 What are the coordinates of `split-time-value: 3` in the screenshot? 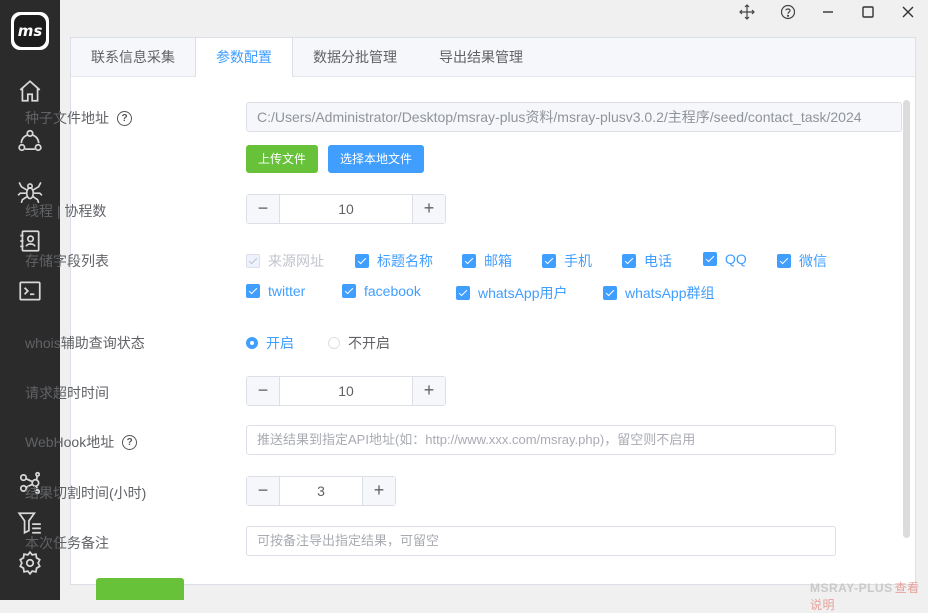 It's located at (321, 491).